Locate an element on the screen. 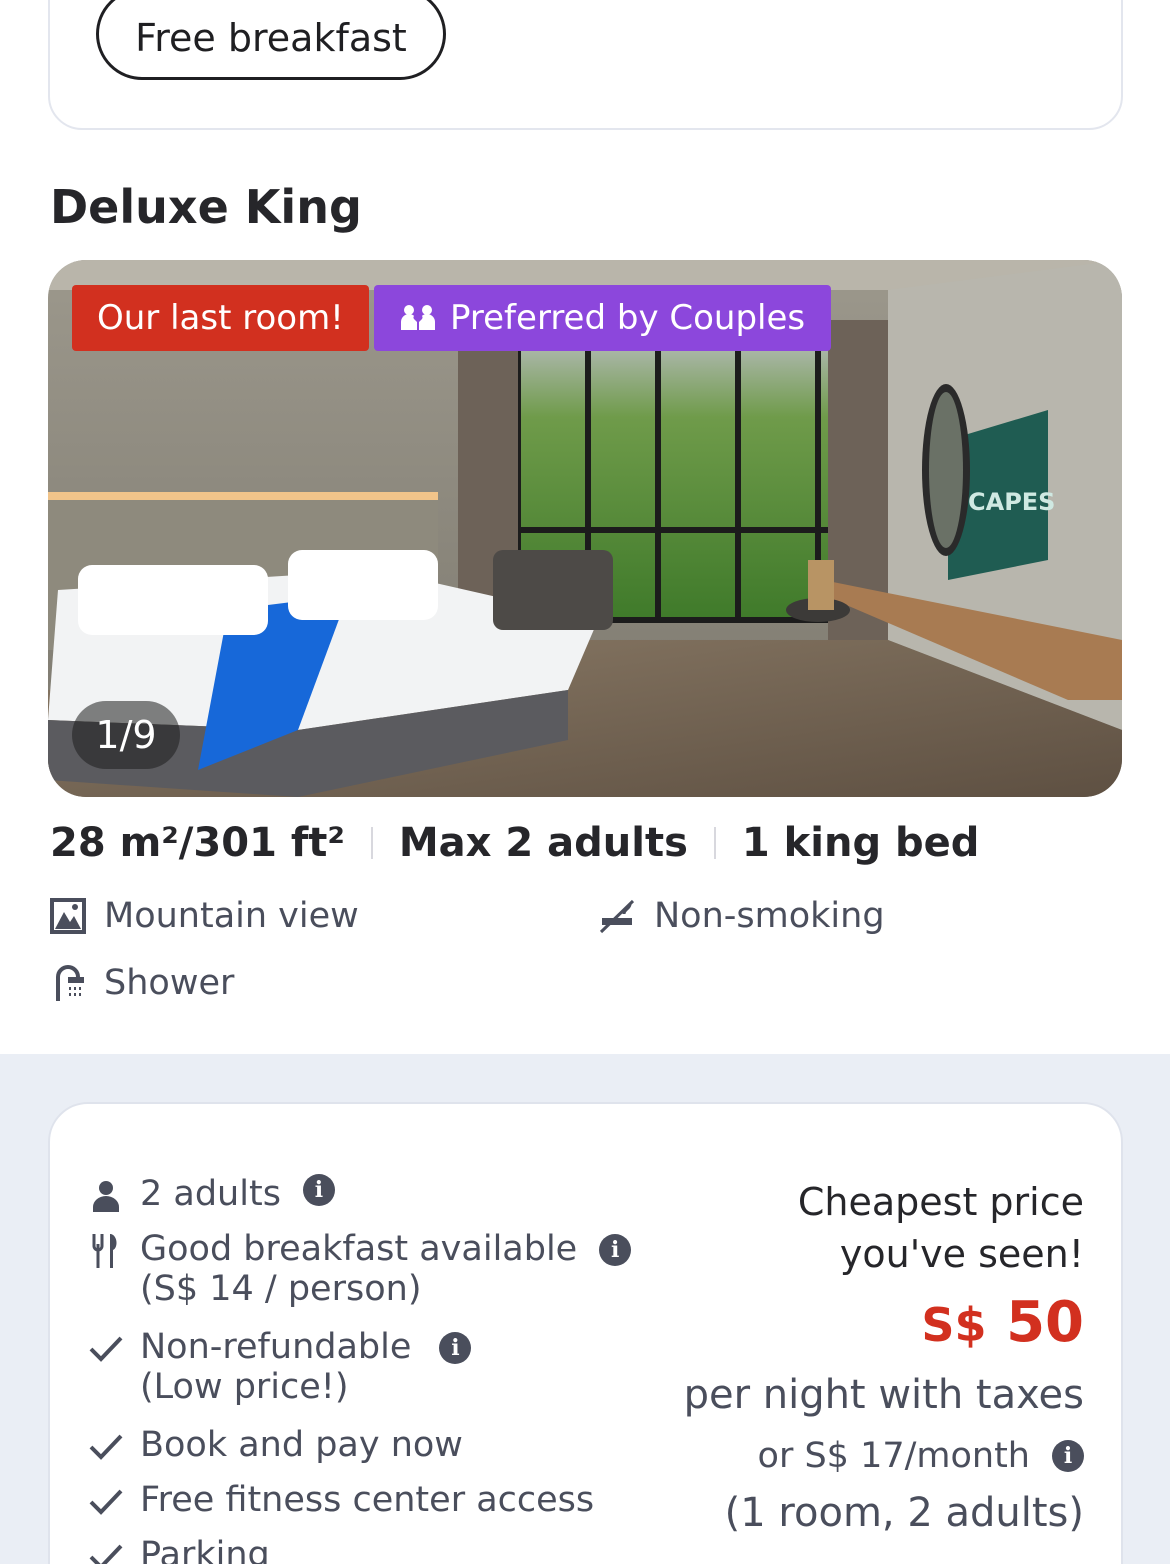  monthly-label: or S$ 17/month is located at coordinates (893, 1456).